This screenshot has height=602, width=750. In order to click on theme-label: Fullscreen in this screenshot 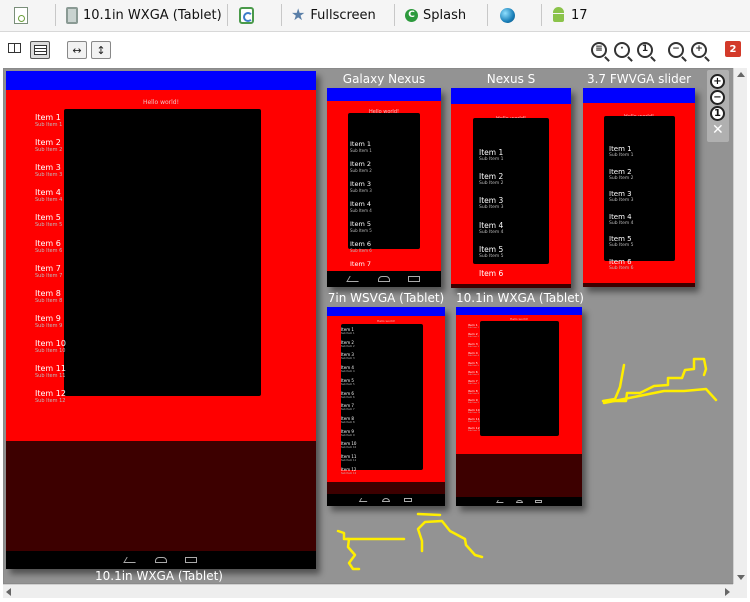, I will do `click(343, 15)`.